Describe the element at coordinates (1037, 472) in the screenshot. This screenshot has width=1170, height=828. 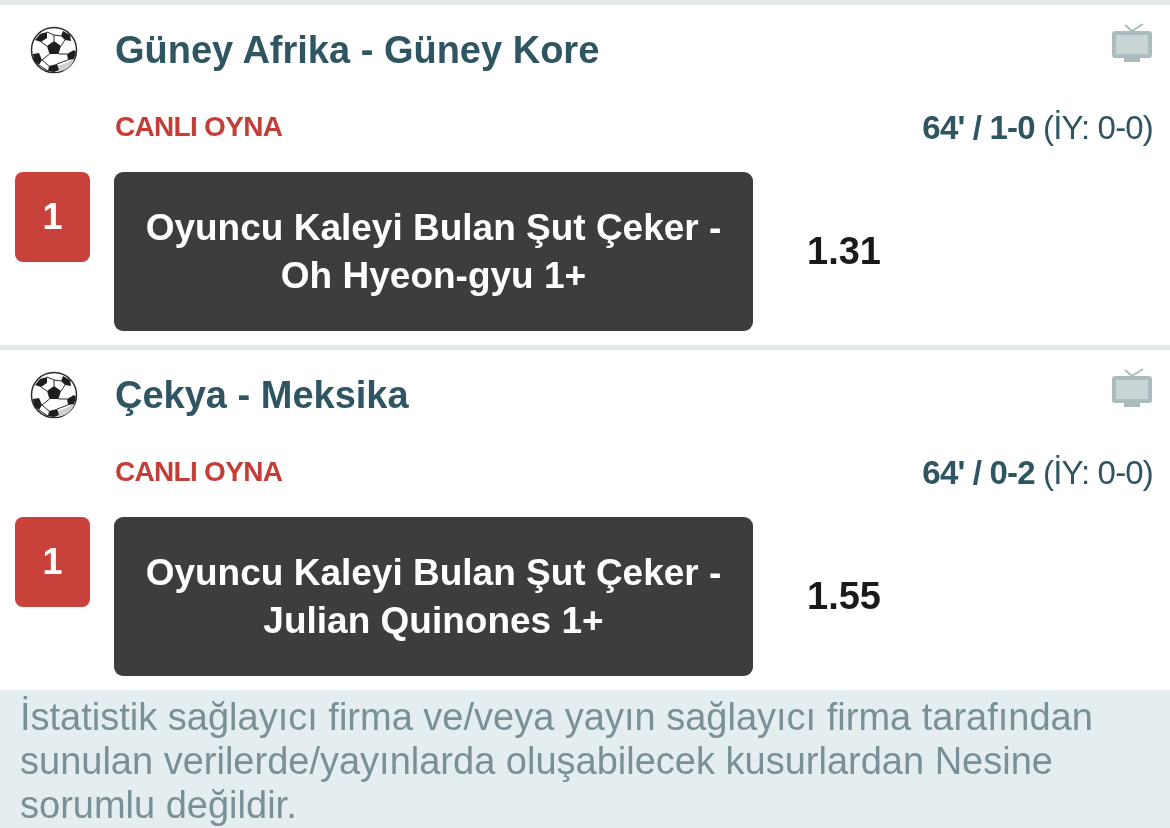
I see `match-score: 64' / 0-2 (İY: 0-0)` at that location.